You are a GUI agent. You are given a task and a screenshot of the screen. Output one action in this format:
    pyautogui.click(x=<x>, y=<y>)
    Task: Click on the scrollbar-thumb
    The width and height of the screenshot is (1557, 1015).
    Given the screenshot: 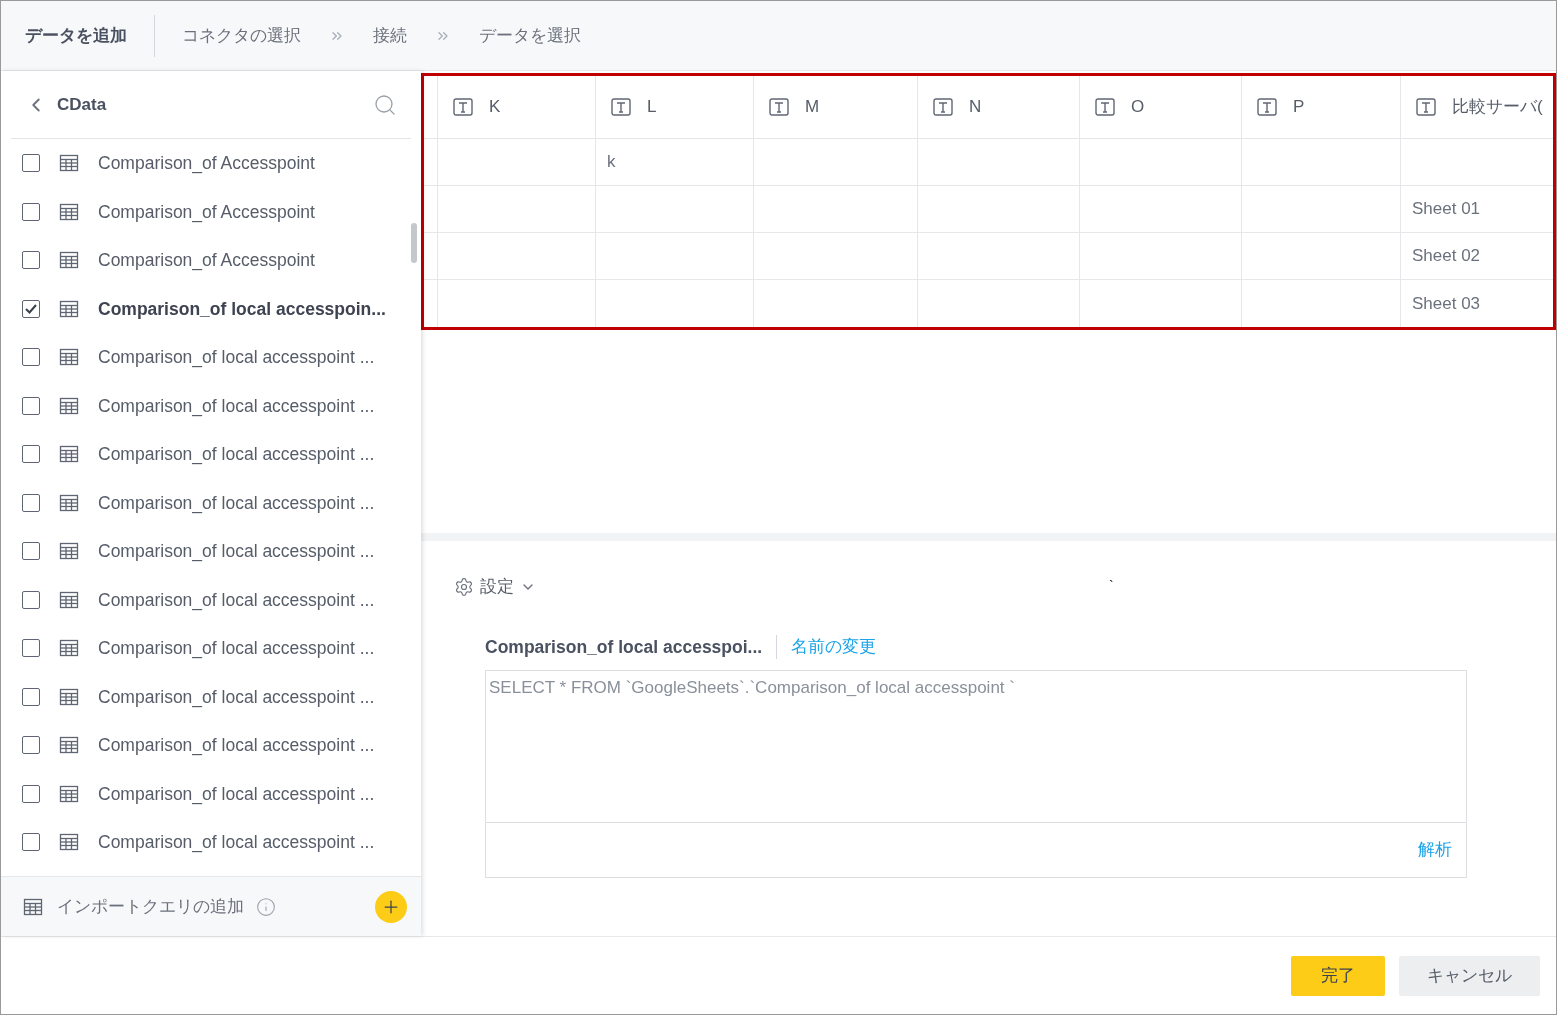 What is the action you would take?
    pyautogui.click(x=414, y=243)
    